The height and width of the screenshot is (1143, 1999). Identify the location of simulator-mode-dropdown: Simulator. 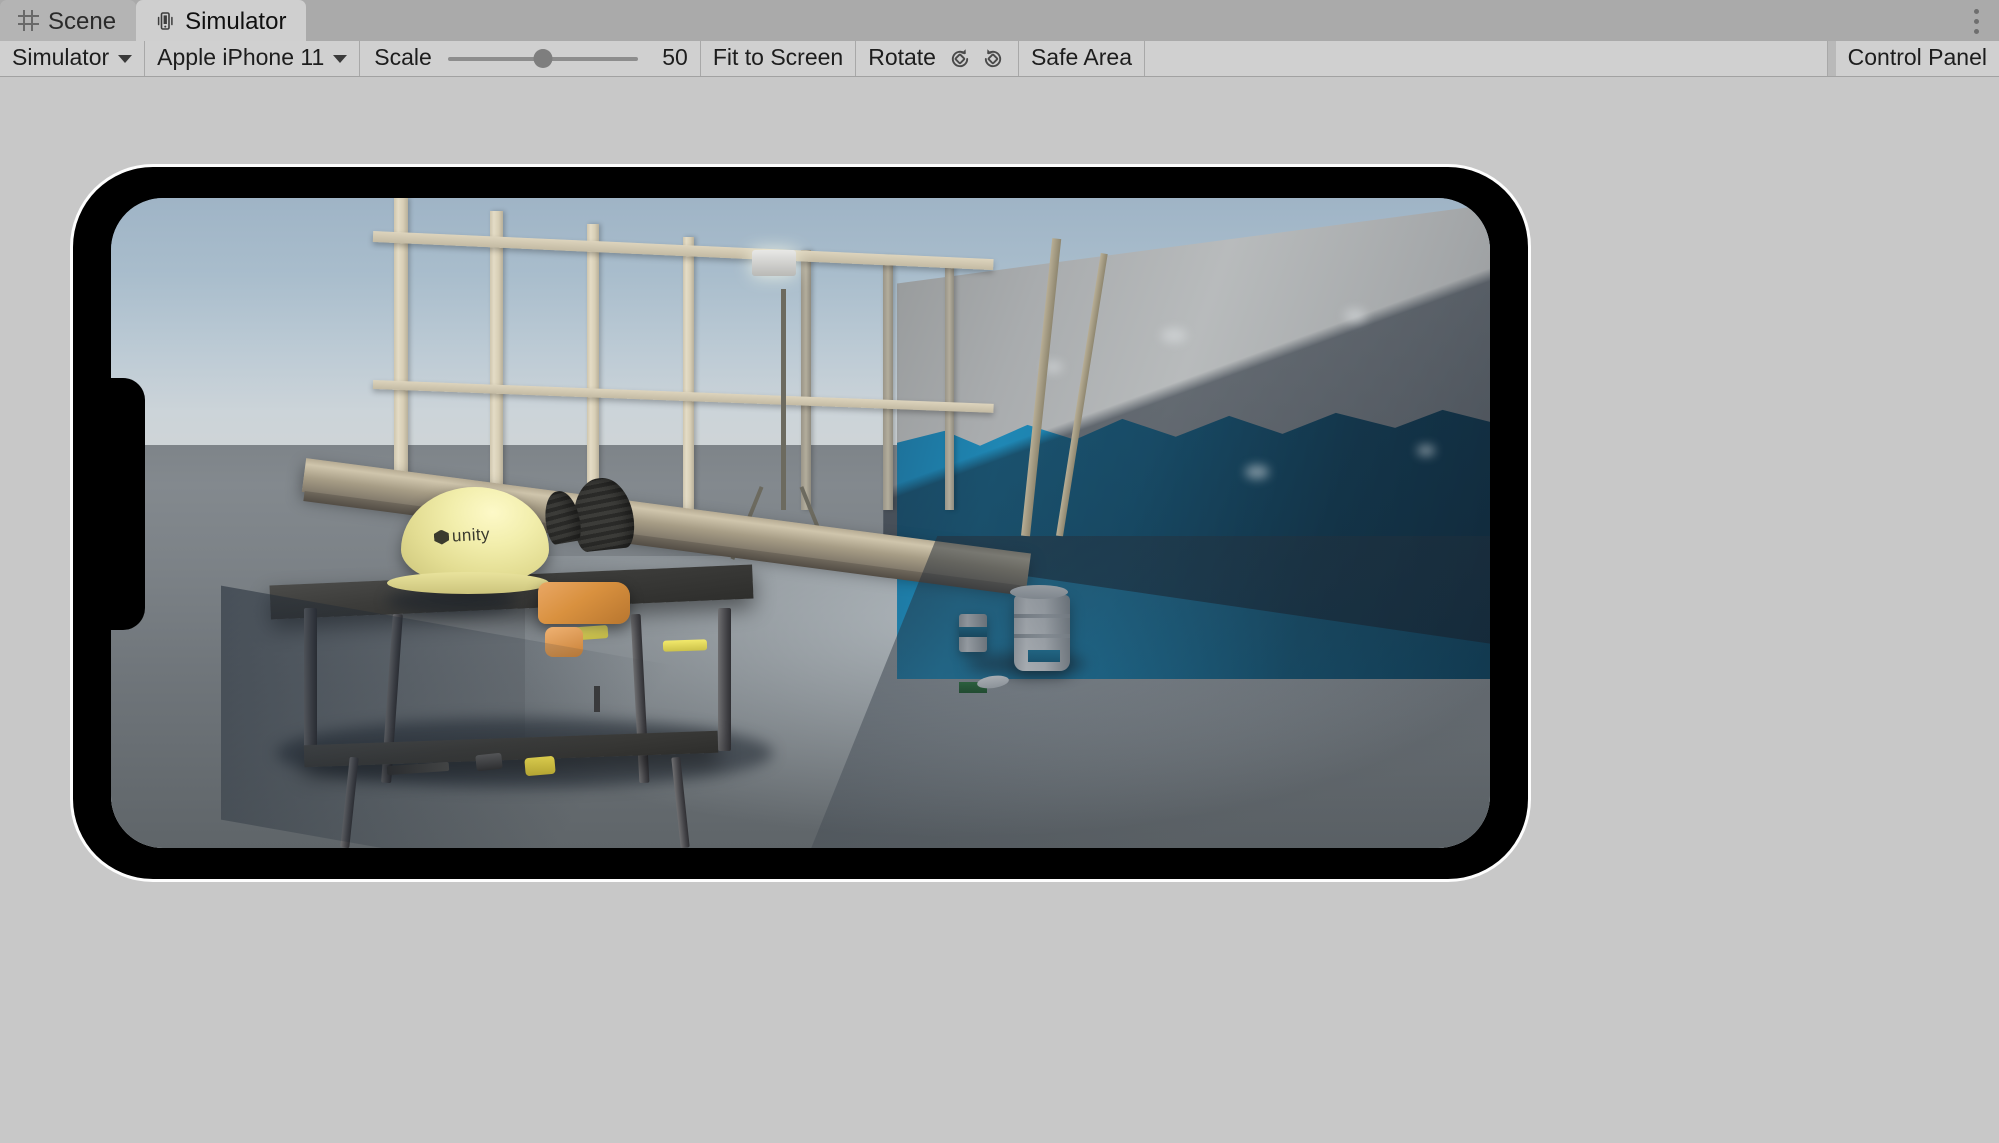
(73, 58).